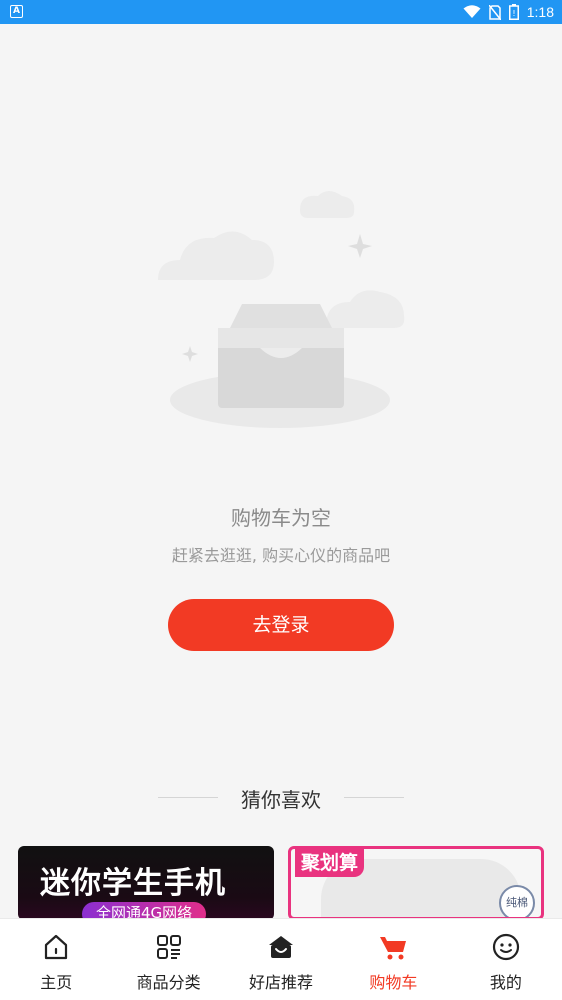  Describe the element at coordinates (416, 883) in the screenshot. I see `product-card-clothing: 聚划算 纯棉` at that location.